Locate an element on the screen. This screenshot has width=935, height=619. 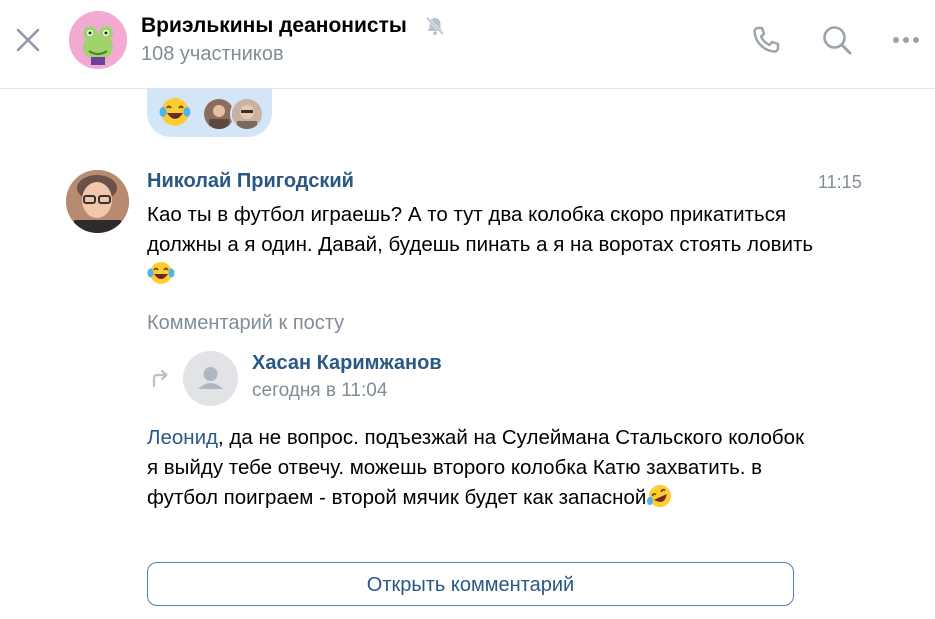
original-date: сегодня в 11:04 is located at coordinates (320, 390).